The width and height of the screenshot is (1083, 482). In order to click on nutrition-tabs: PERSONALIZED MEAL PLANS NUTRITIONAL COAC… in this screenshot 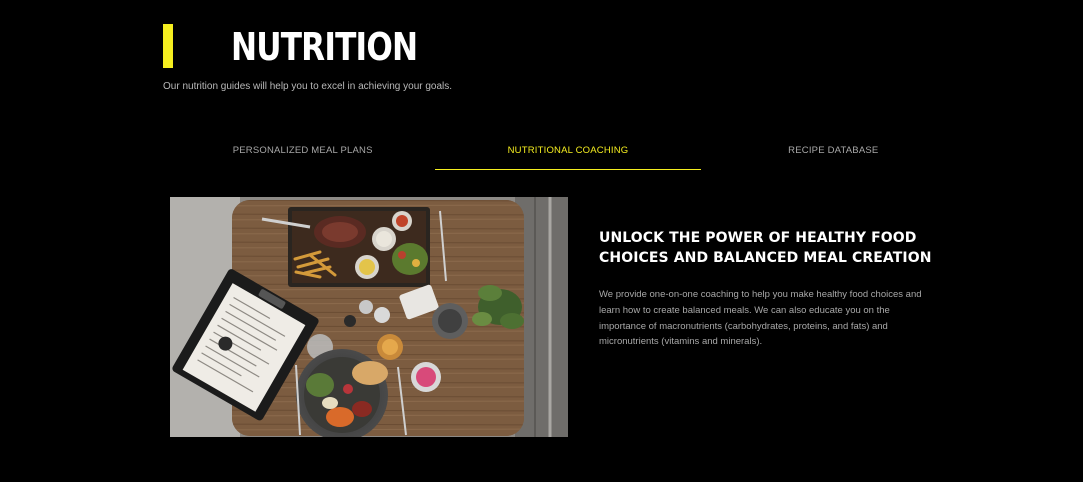, I will do `click(568, 151)`.